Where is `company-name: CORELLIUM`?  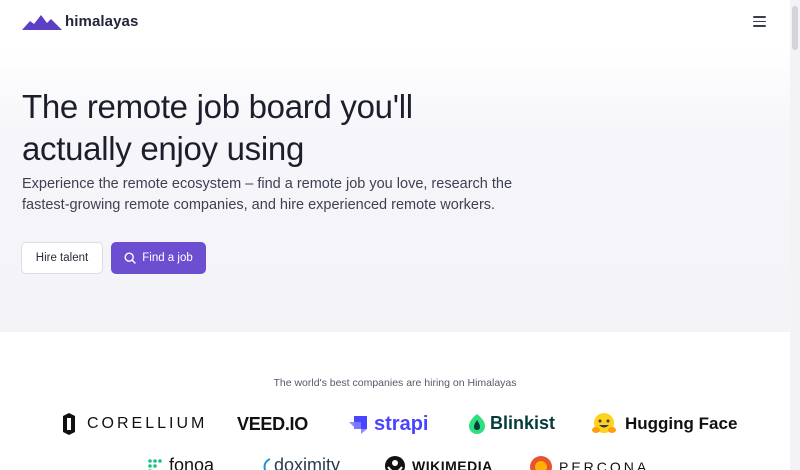
company-name: CORELLIUM is located at coordinates (147, 423).